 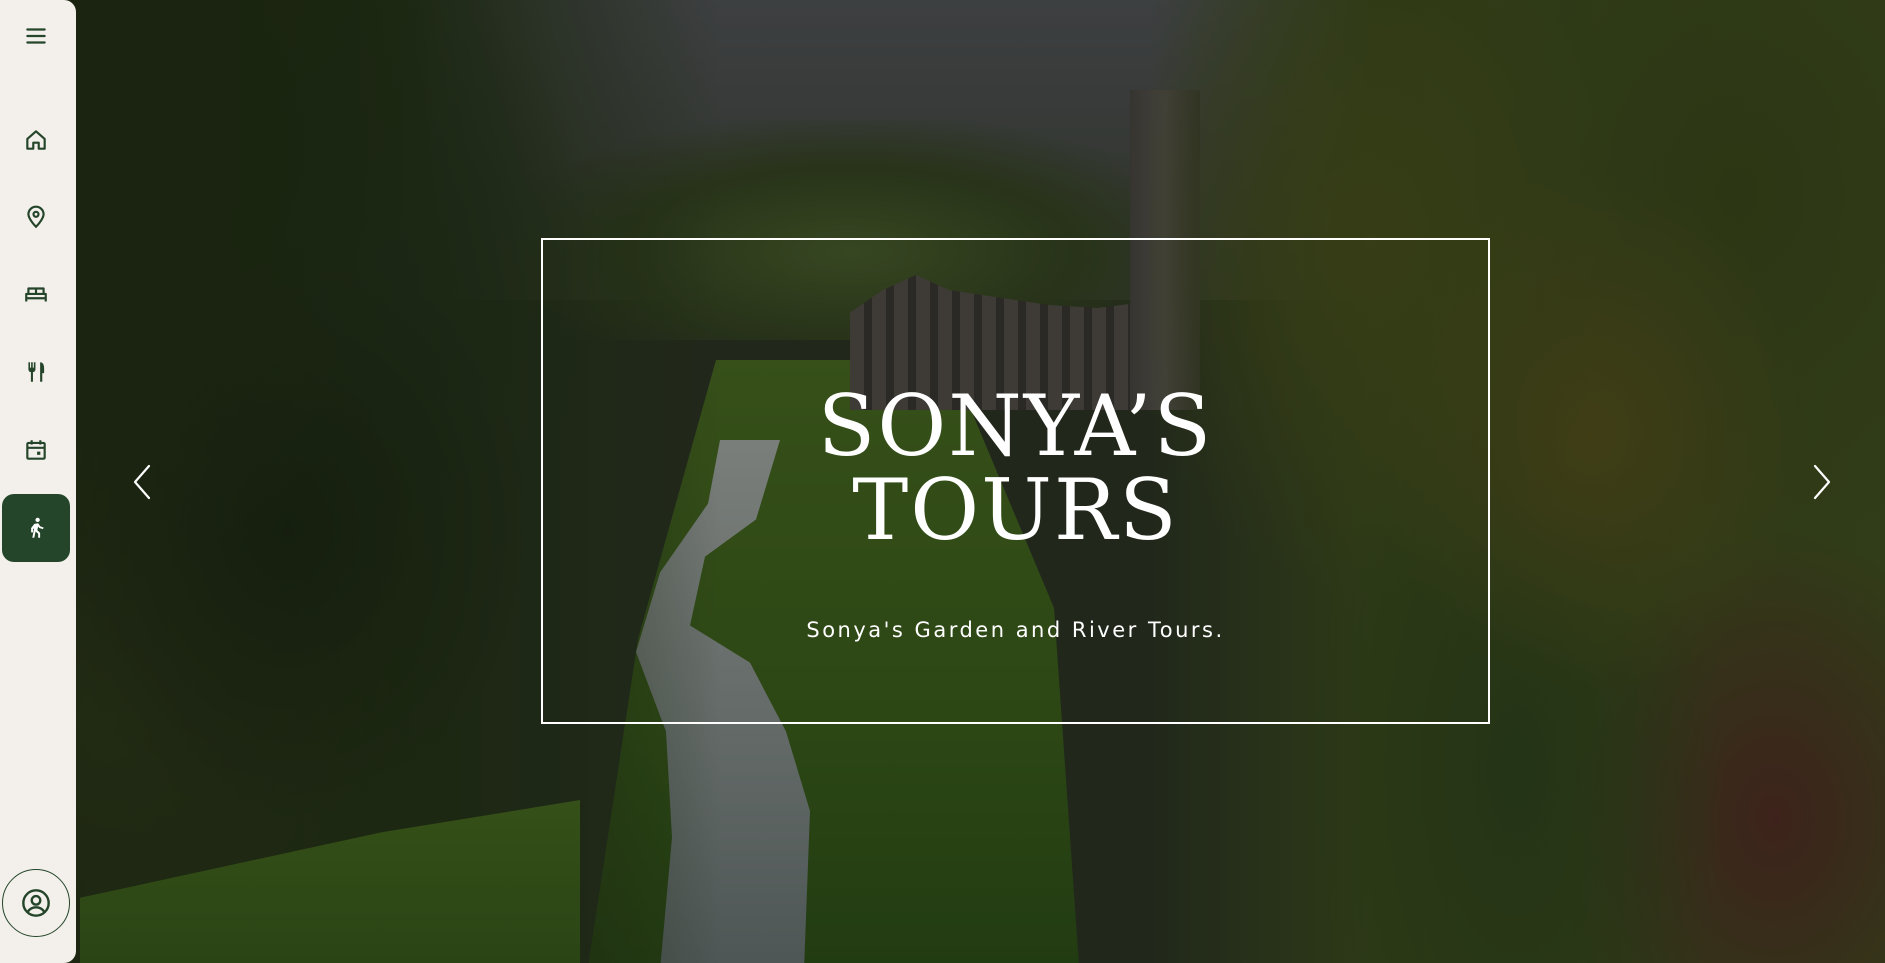 I want to click on menu-icon, so click(x=36, y=36).